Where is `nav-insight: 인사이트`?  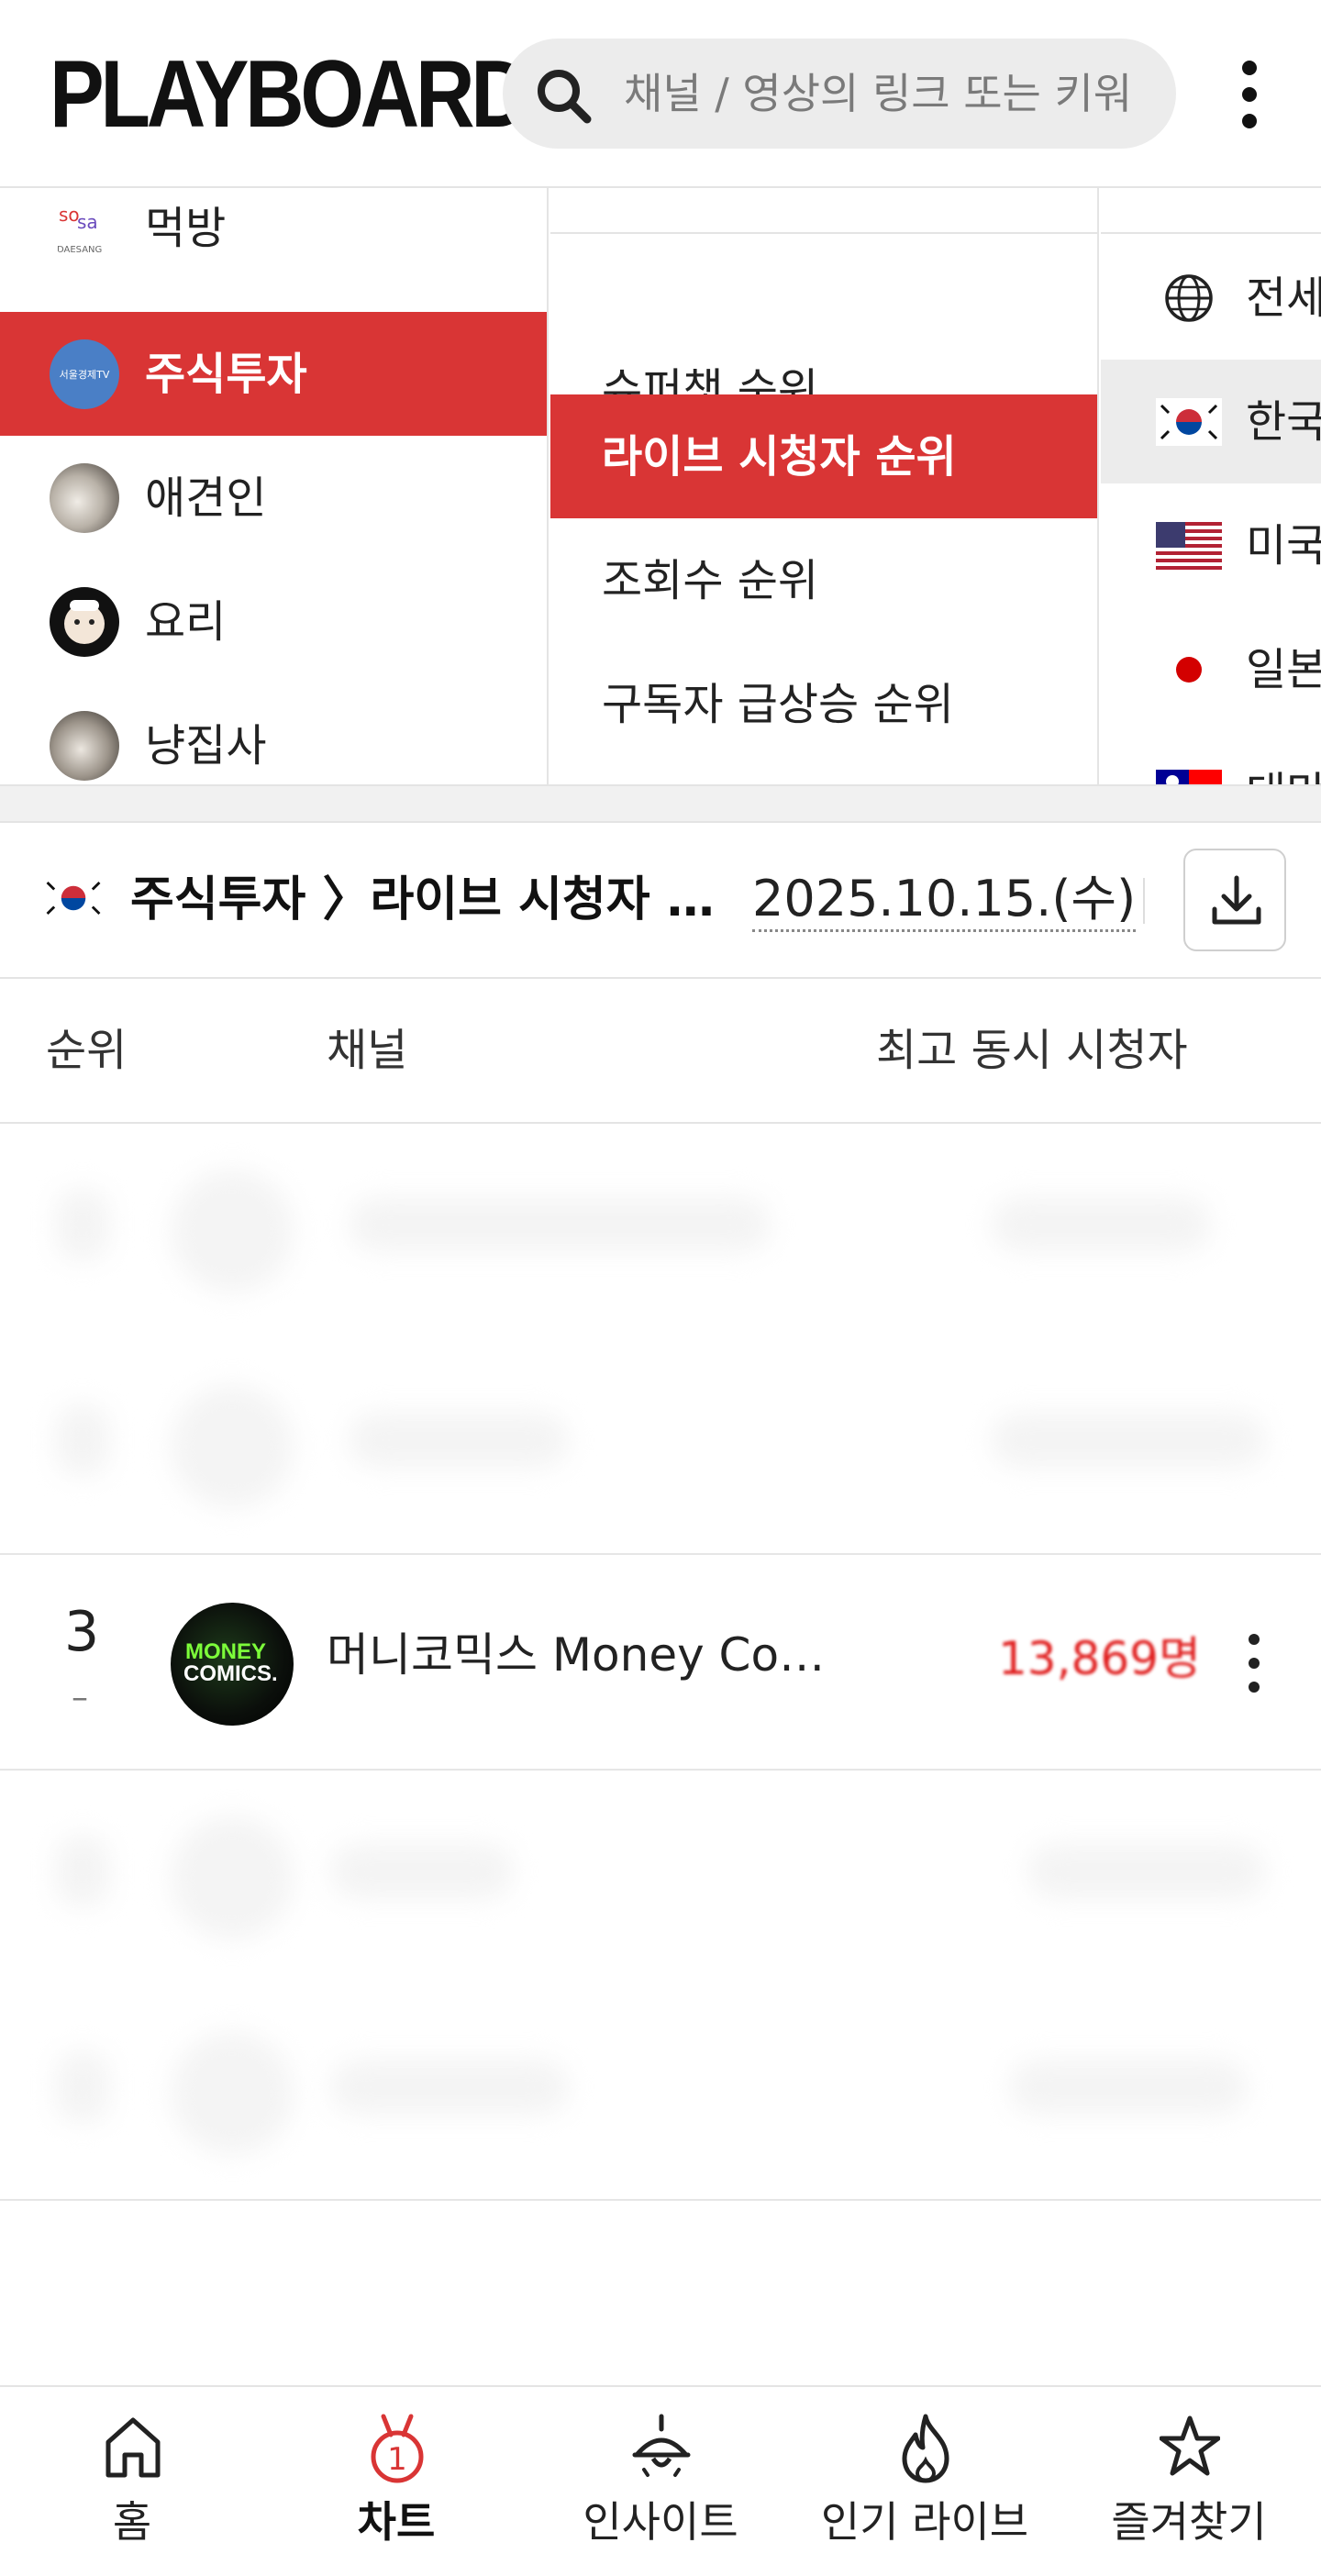 nav-insight: 인사이트 is located at coordinates (660, 2481).